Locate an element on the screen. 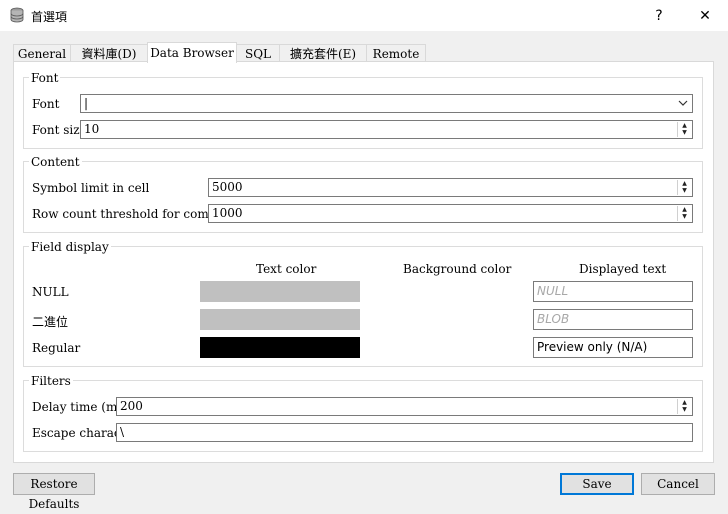 This screenshot has height=514, width=728. symbol-limit-value: 5000 is located at coordinates (227, 187).